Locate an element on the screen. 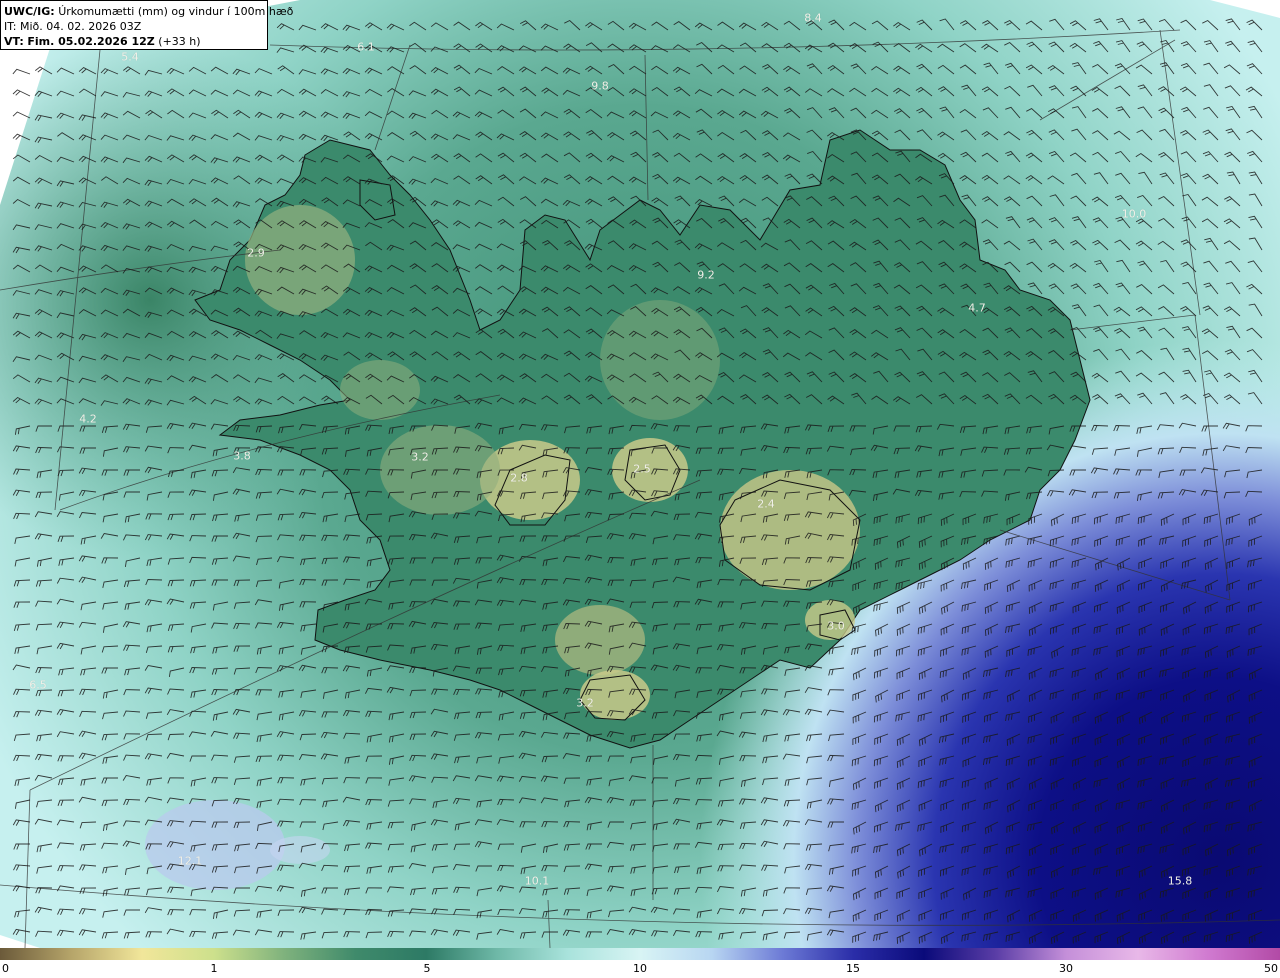 The height and width of the screenshot is (978, 1280). precip-value-label: 6.1 is located at coordinates (366, 47).